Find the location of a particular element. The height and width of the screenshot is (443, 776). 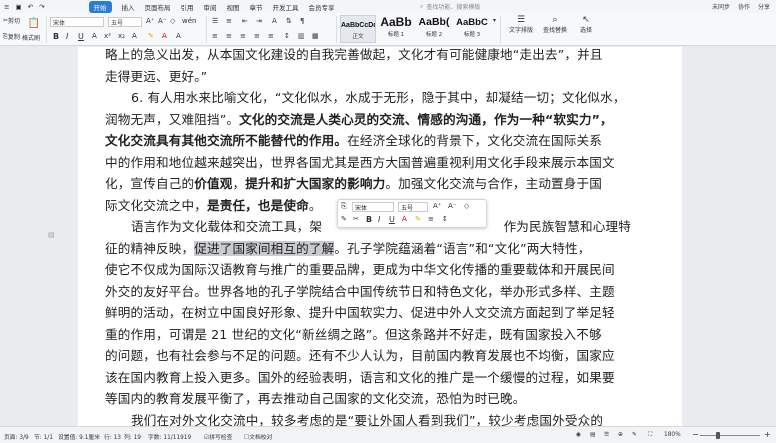

document-line: 文化交流具有其他交流所不能替代的作用。在经济全球化的背景下，文化交流在国际关系 is located at coordinates (368, 141).